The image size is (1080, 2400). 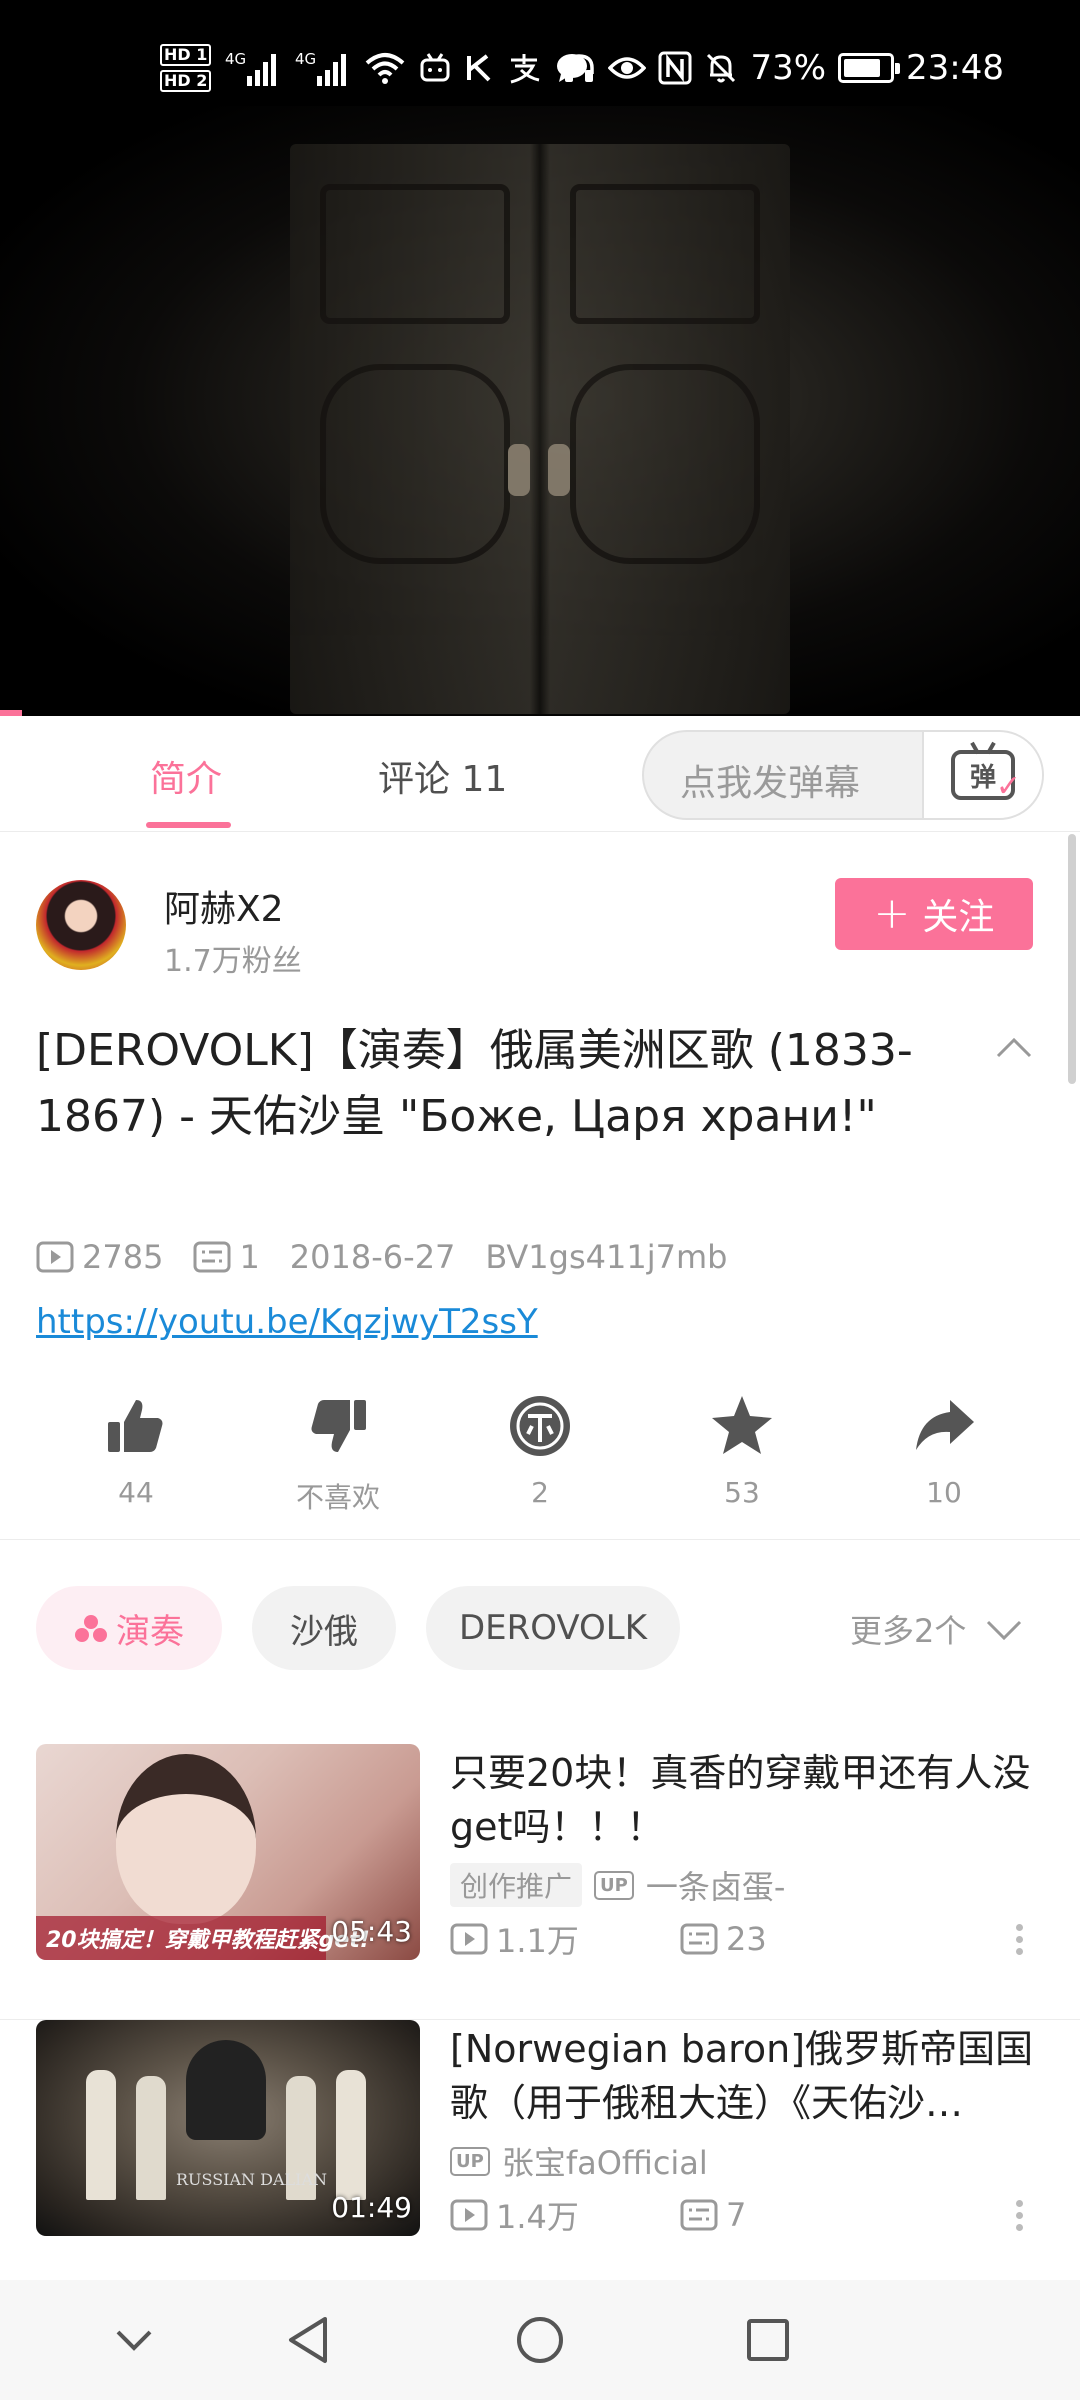 I want to click on hd-indicators: HD 1 HD 2, so click(x=186, y=68).